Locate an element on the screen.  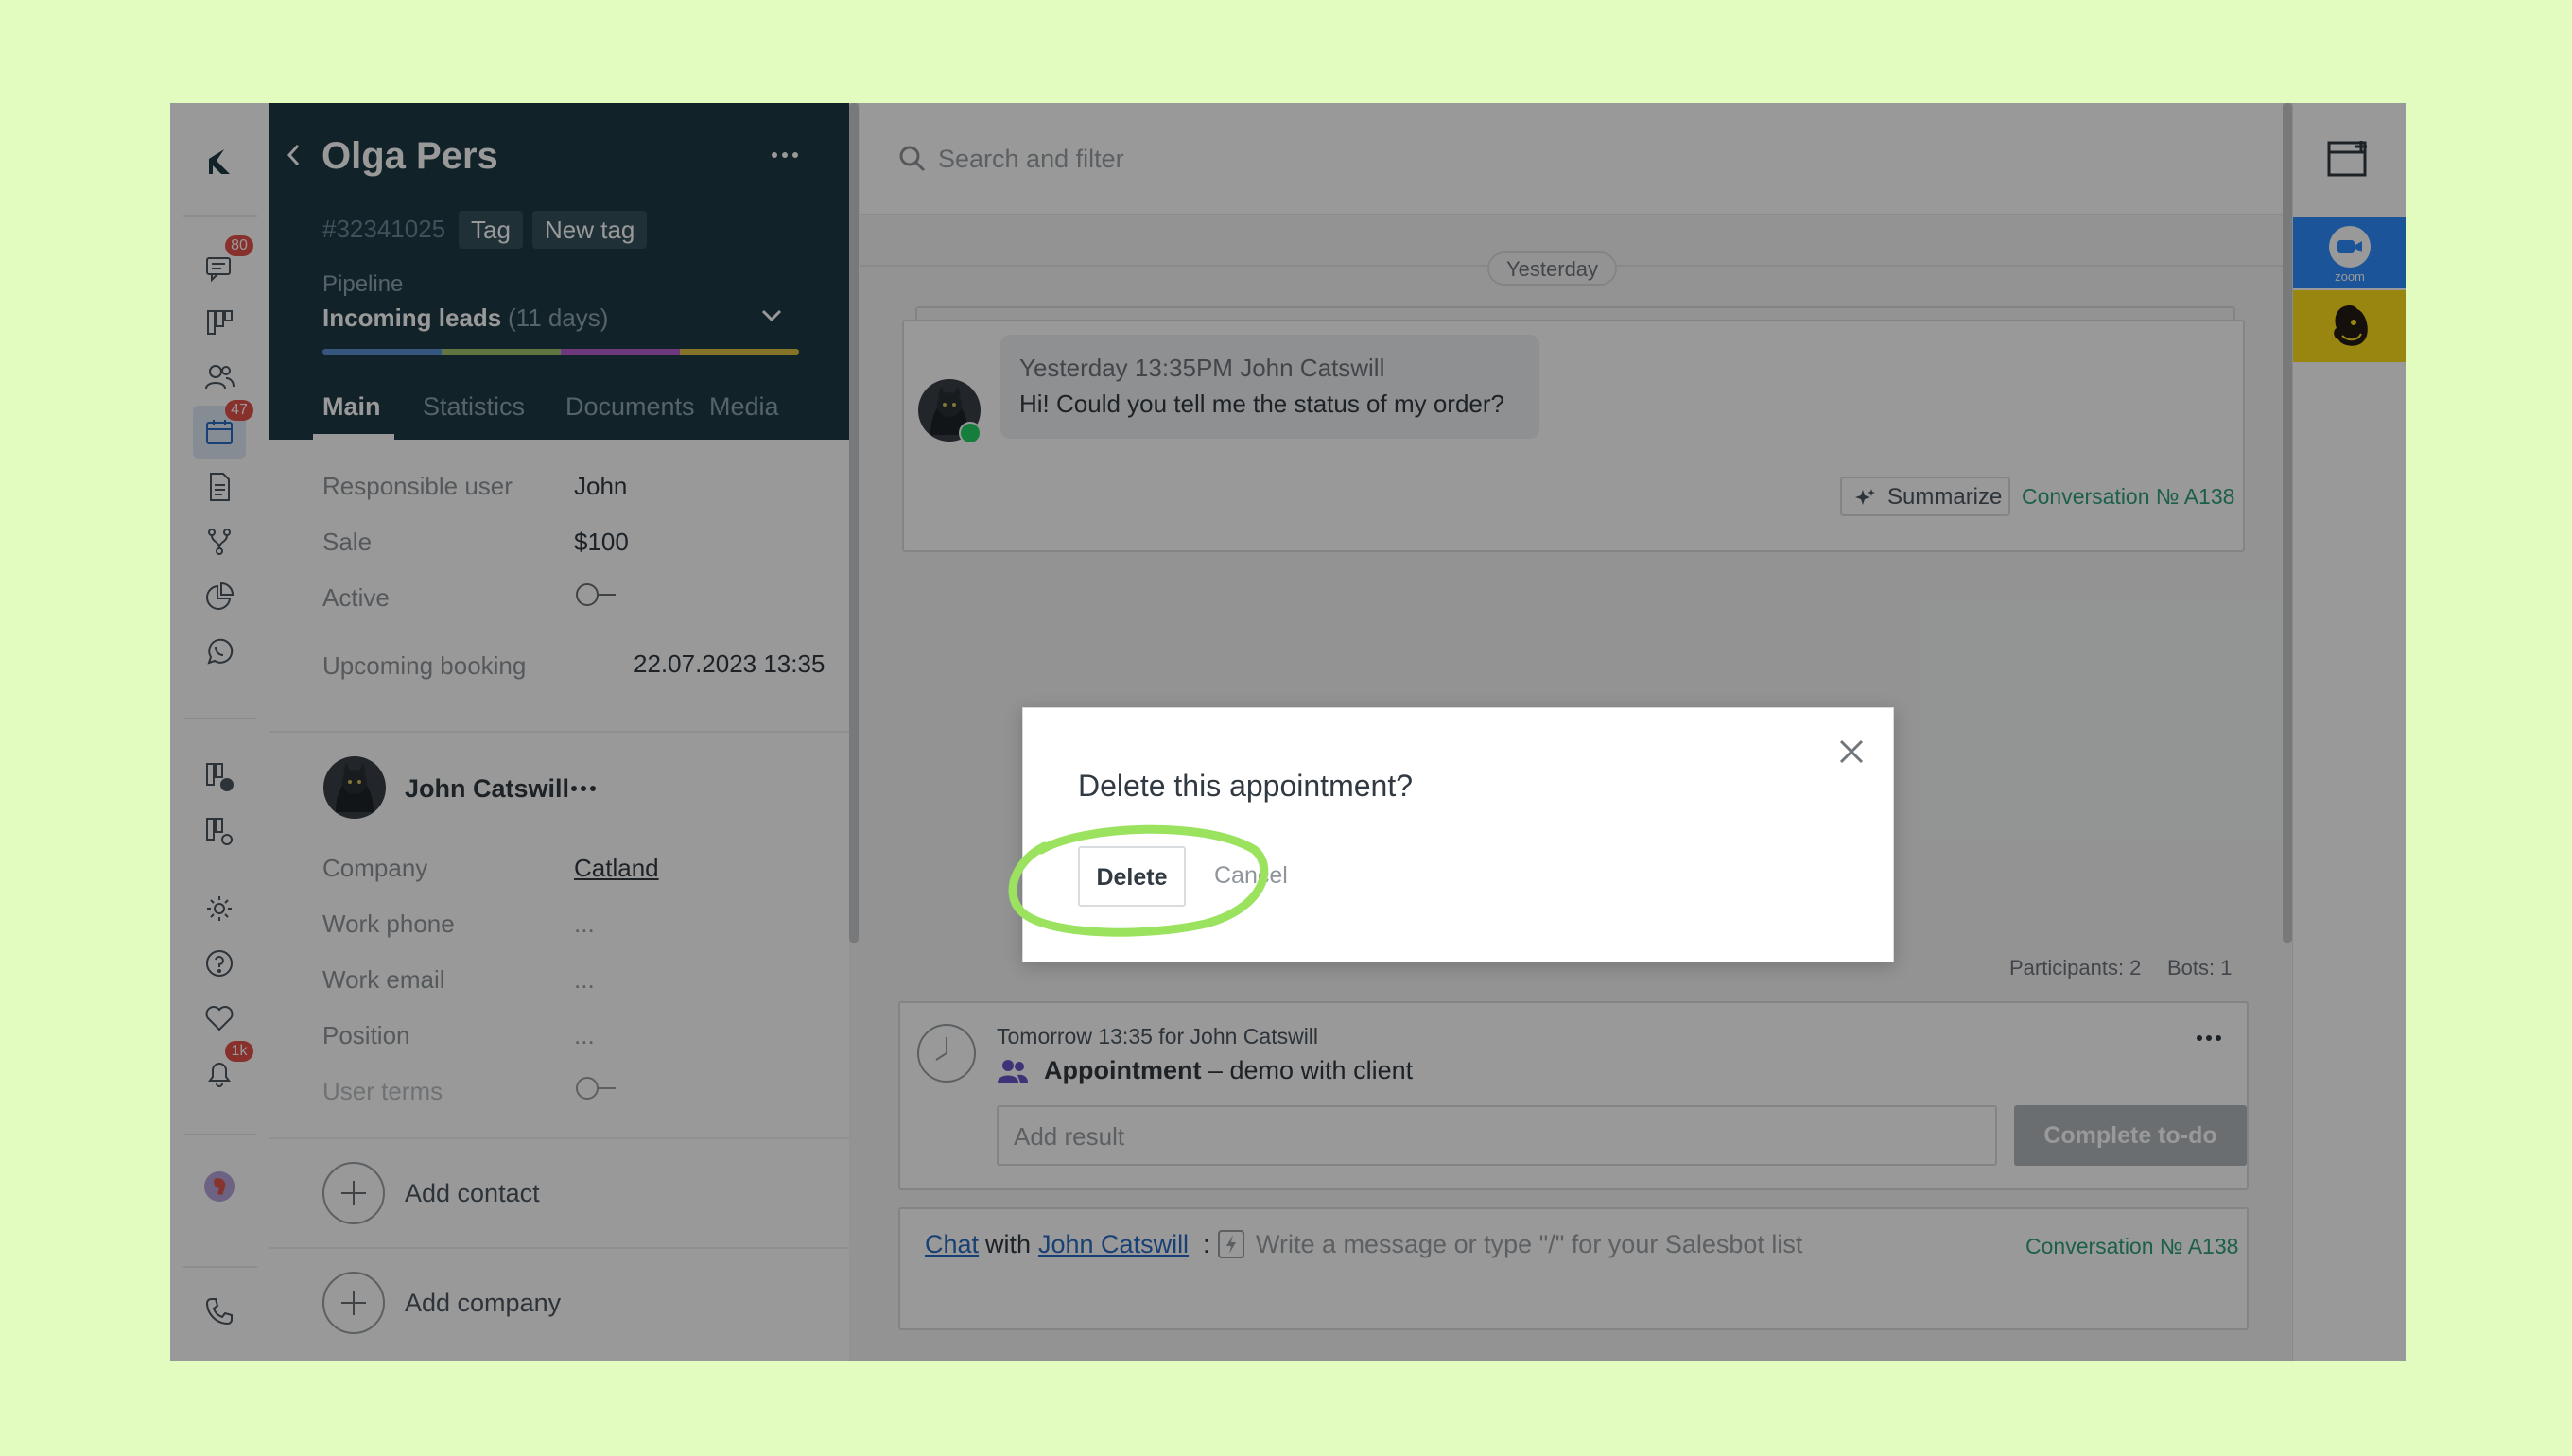
highlight-ring is located at coordinates (1138, 880).